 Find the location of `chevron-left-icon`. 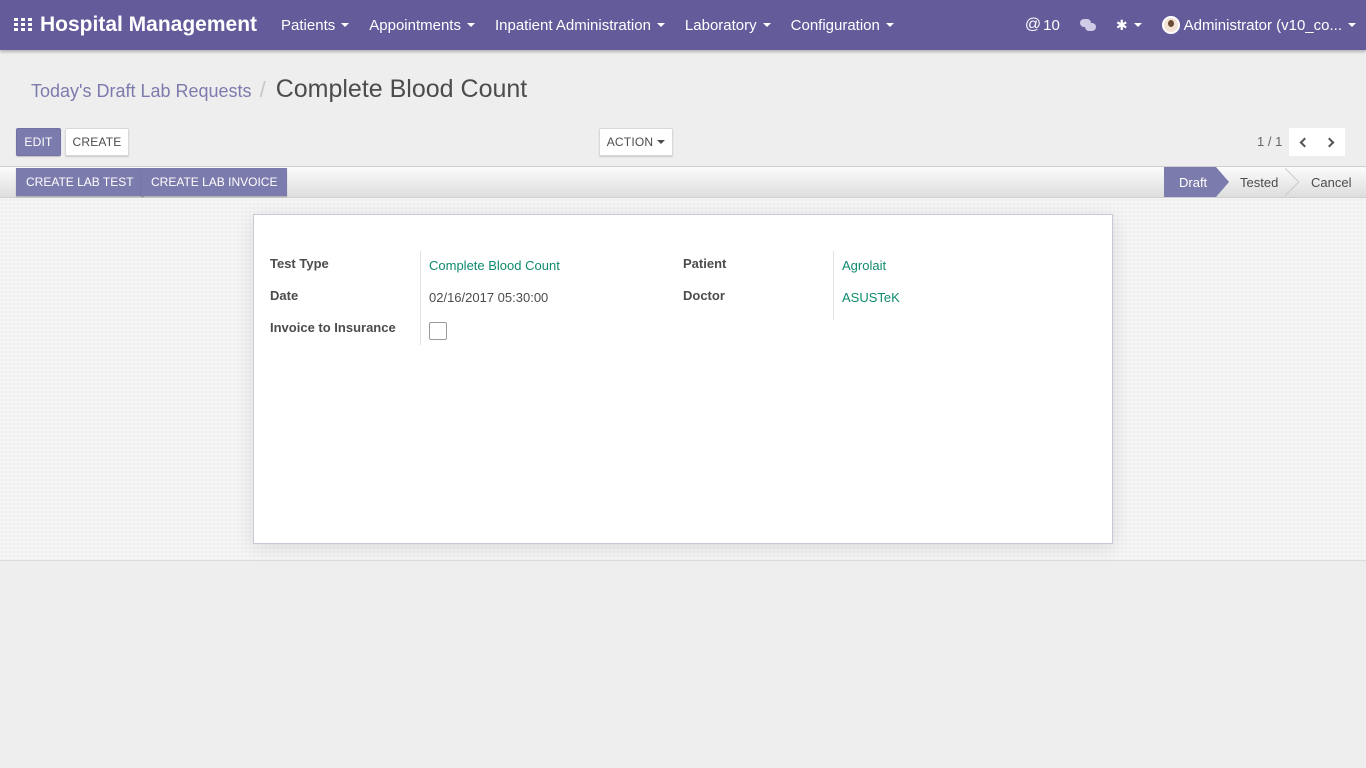

chevron-left-icon is located at coordinates (1304, 142).